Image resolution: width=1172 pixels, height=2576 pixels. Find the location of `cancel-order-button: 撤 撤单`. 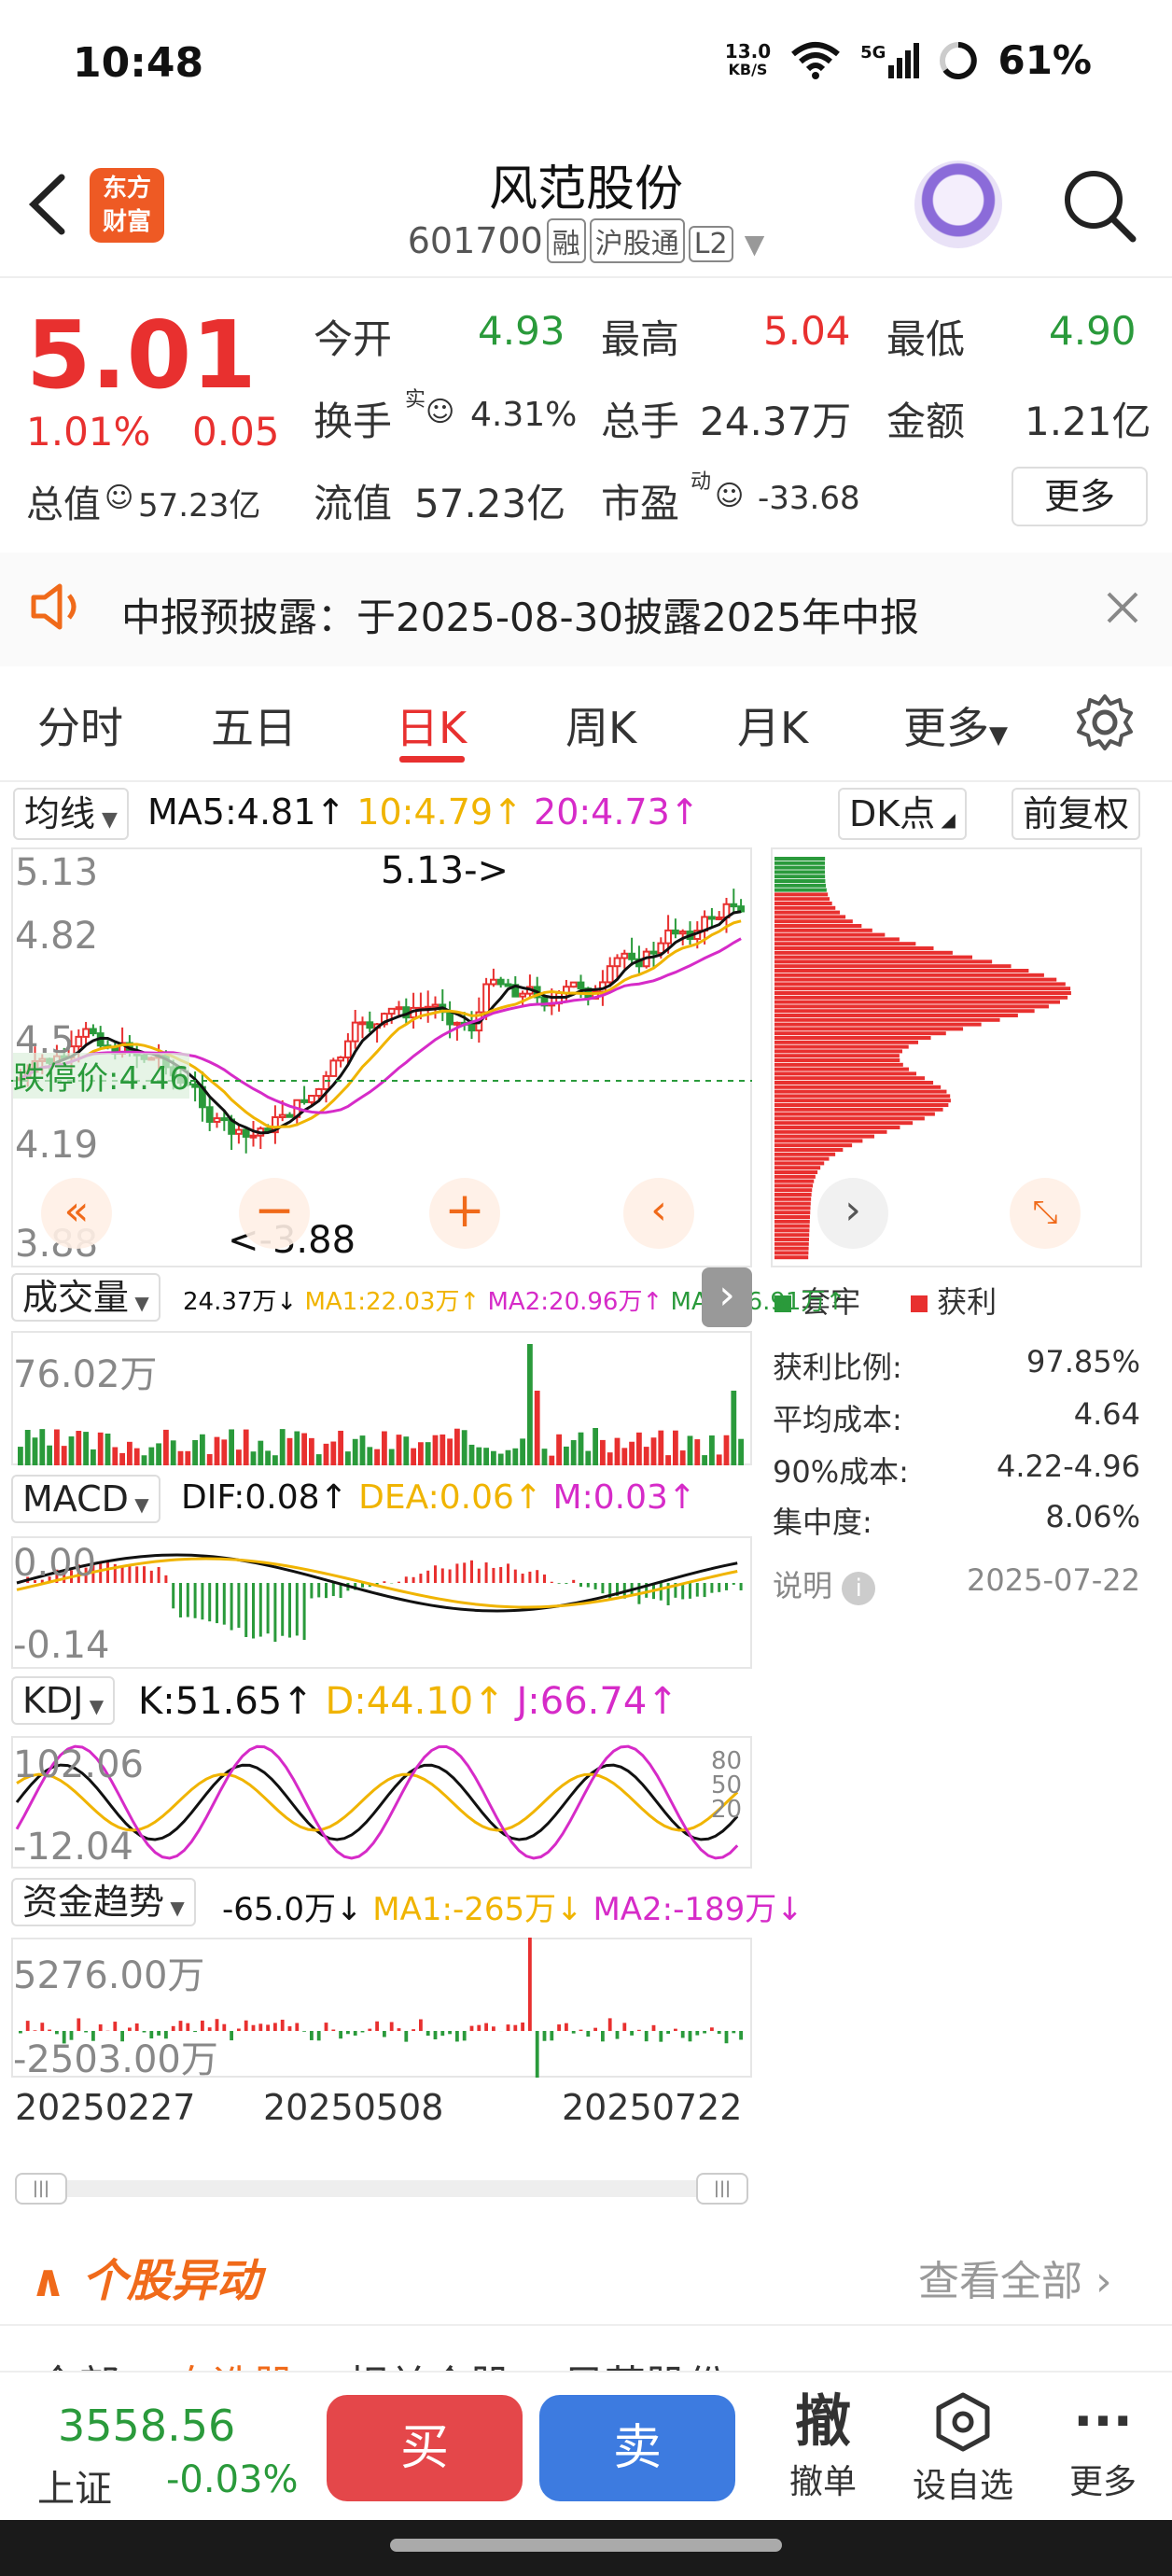

cancel-order-button: 撤 撤单 is located at coordinates (823, 2446).